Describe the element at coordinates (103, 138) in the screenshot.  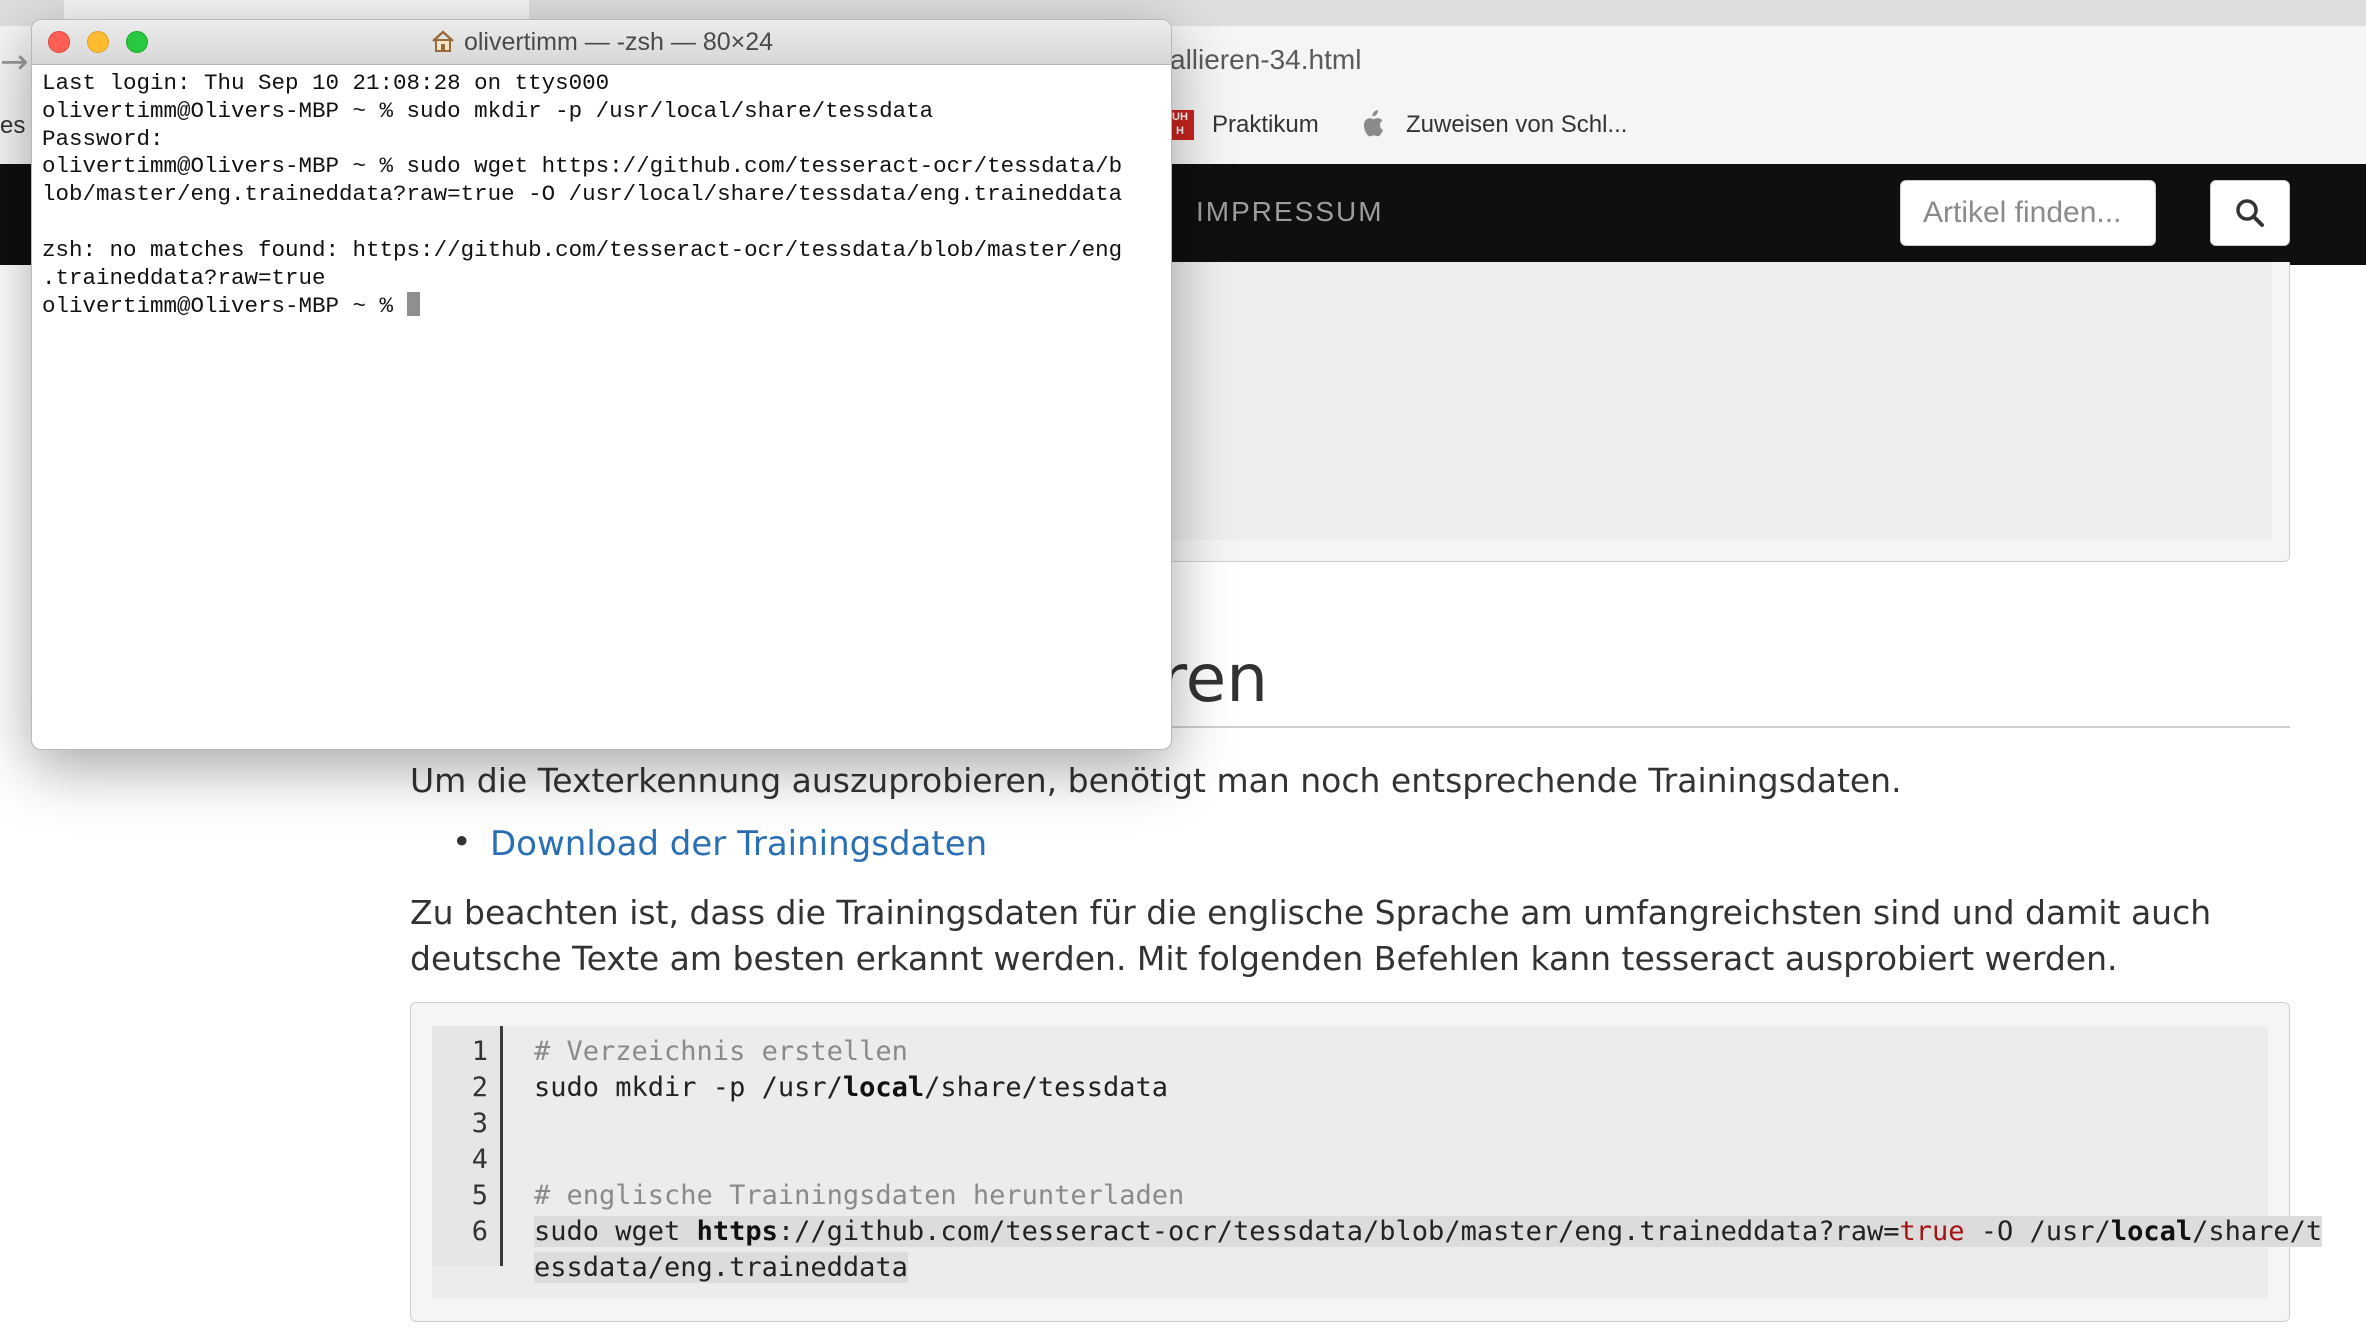
I see `terminal-line: Password:` at that location.